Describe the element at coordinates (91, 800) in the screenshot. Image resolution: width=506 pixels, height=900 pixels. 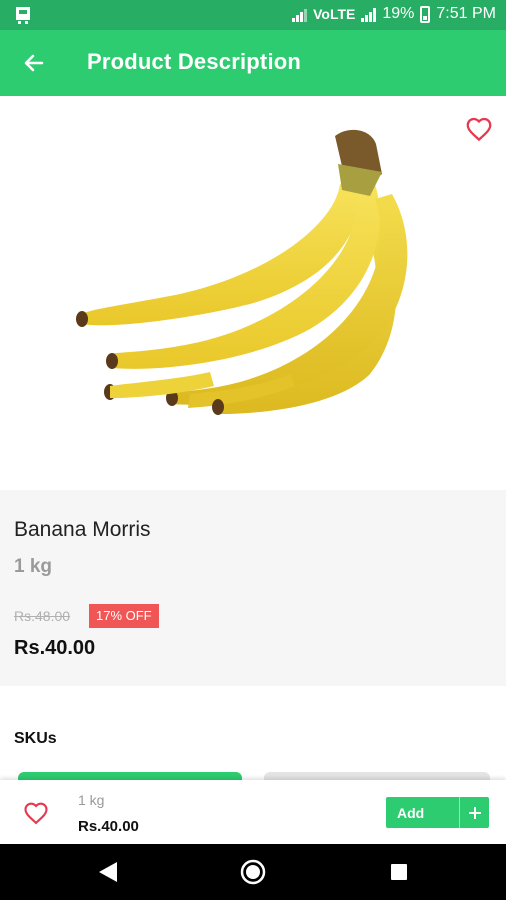
I see `cart-unit: 1 kg` at that location.